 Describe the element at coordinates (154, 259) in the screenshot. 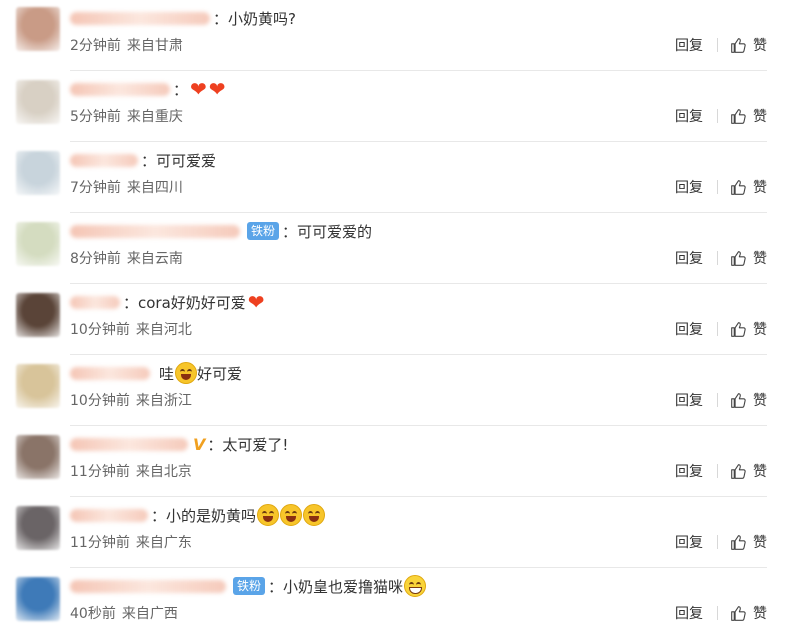

I see `comment-location: 来自云南` at that location.